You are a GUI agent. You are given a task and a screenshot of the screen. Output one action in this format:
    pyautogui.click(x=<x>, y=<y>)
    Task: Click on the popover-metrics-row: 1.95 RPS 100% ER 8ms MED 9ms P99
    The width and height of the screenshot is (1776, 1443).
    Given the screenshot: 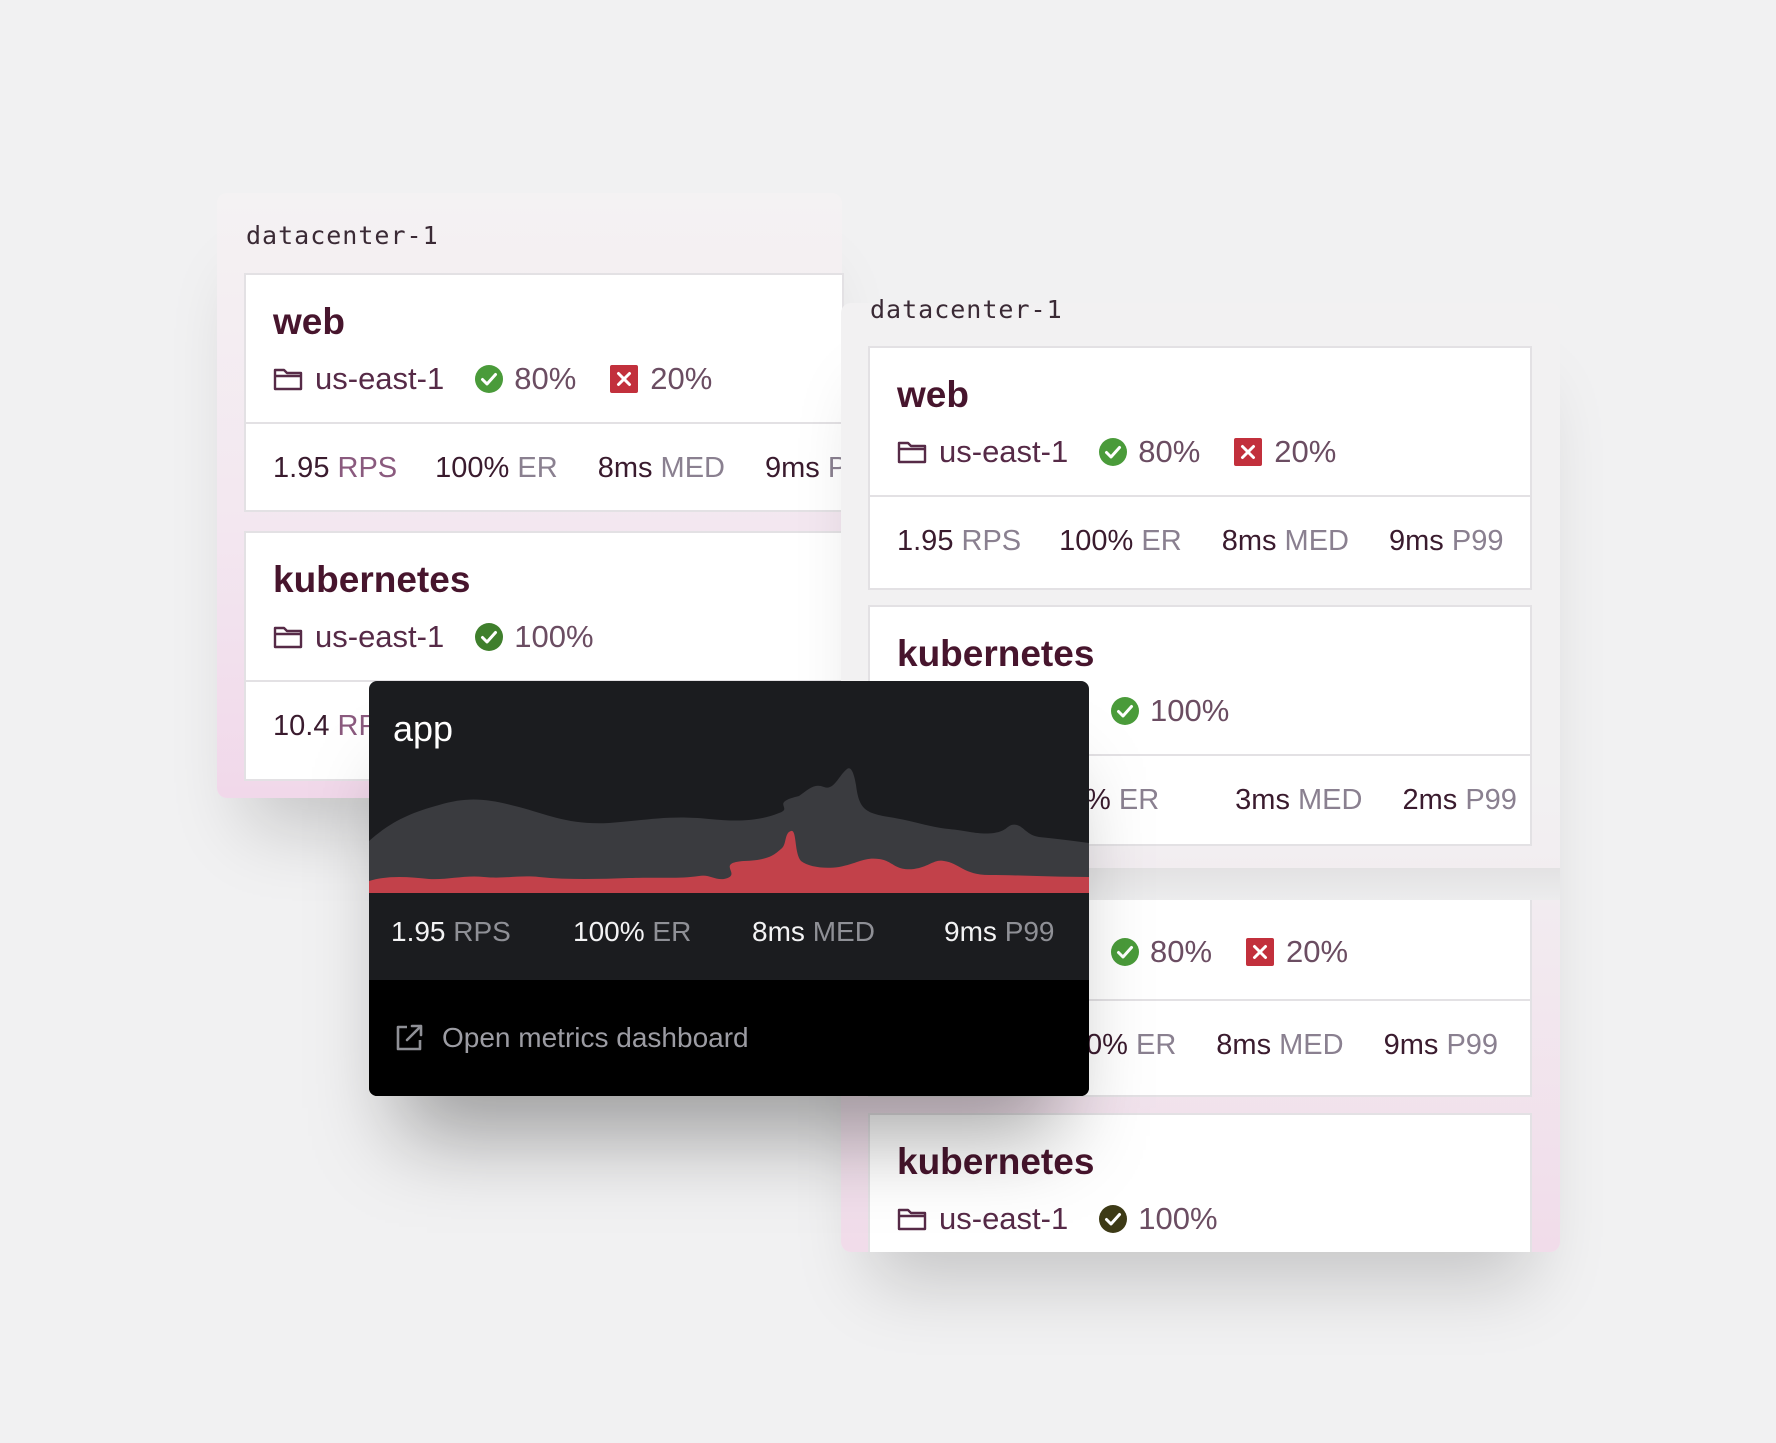 What is the action you would take?
    pyautogui.click(x=729, y=932)
    